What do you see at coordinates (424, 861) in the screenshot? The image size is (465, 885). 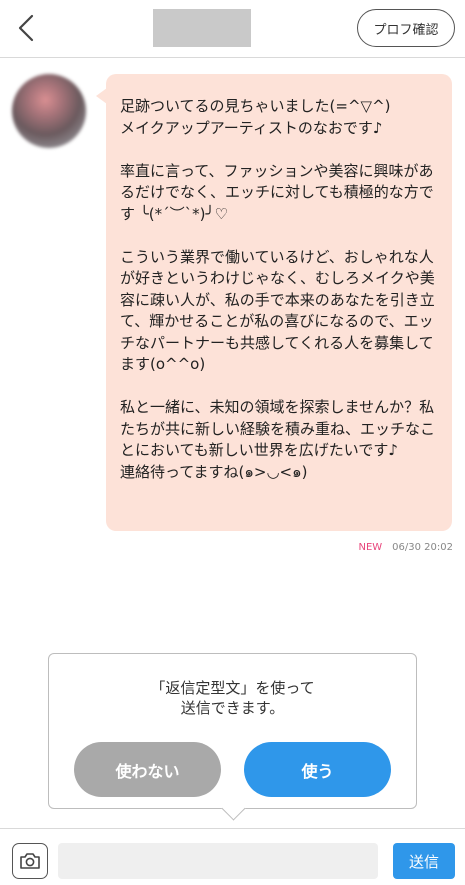 I see `send-button: 送信` at bounding box center [424, 861].